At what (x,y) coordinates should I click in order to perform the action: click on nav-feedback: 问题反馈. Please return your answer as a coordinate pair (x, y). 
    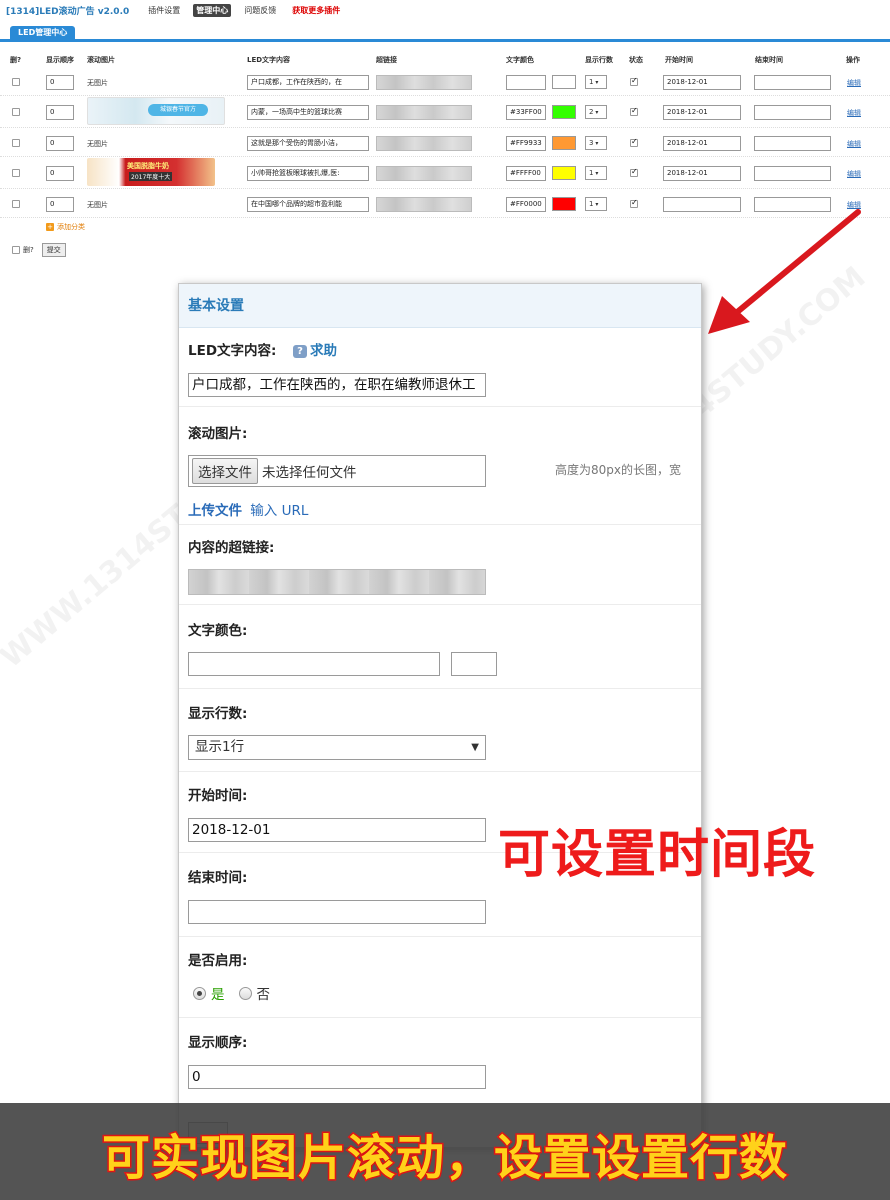
    Looking at the image, I should click on (260, 10).